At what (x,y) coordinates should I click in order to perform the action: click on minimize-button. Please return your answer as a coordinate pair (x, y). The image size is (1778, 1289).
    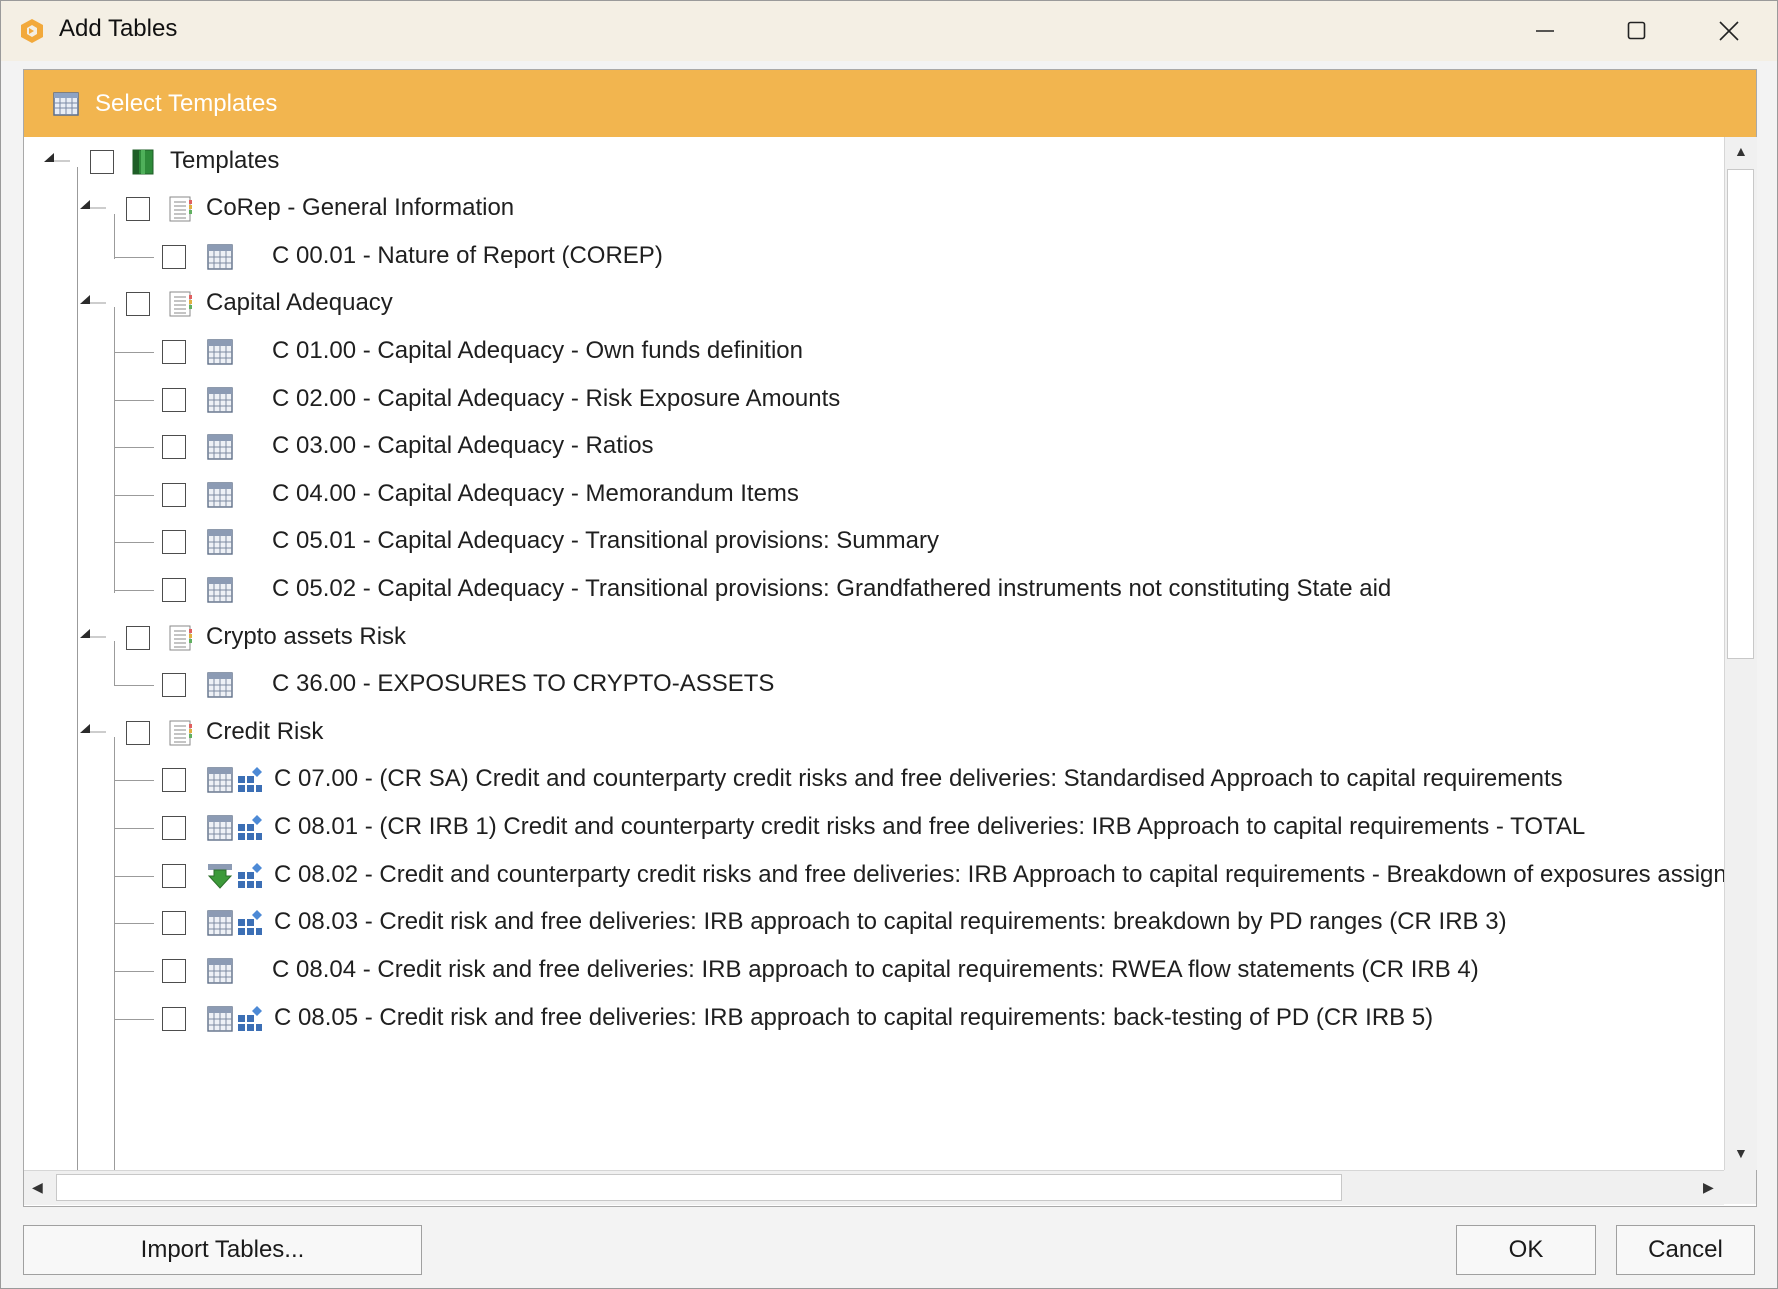
    Looking at the image, I should click on (1545, 31).